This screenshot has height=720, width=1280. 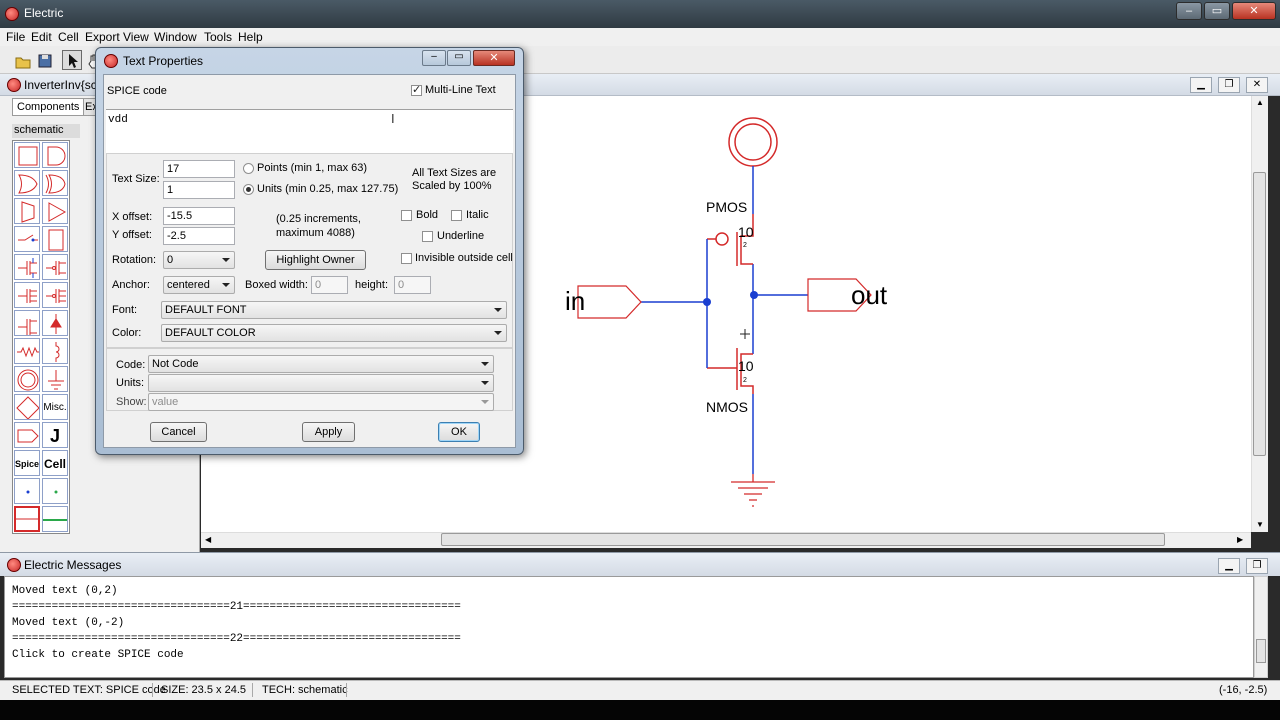 I want to click on menu-window: Window, so click(x=175, y=37).